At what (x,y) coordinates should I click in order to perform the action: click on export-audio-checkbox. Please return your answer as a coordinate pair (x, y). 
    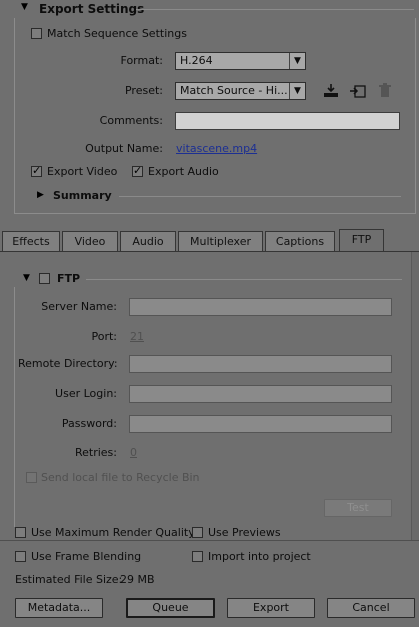
    Looking at the image, I should click on (137, 170).